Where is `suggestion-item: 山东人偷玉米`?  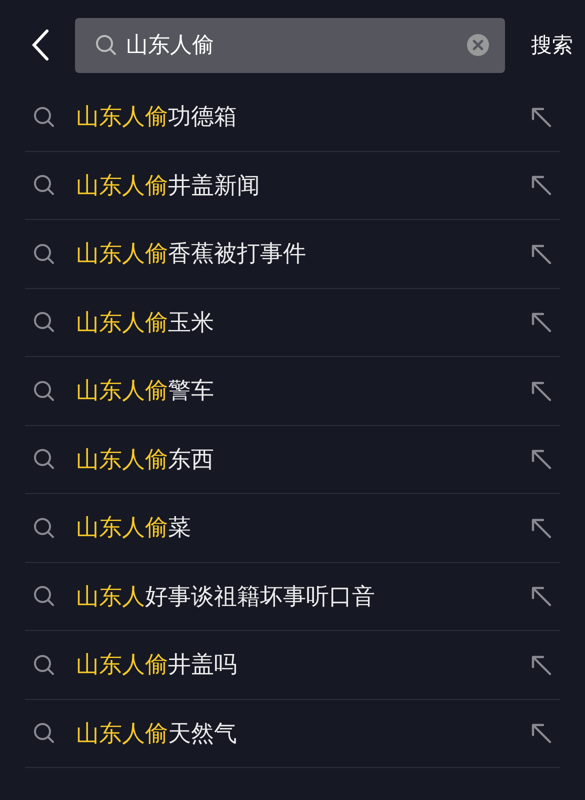
suggestion-item: 山东人偷玉米 is located at coordinates (292, 322).